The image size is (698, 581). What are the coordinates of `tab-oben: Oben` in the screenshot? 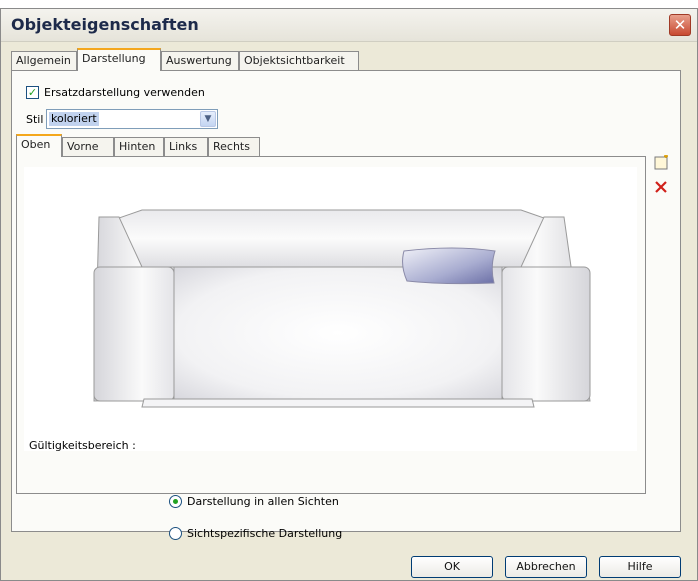 It's located at (39, 145).